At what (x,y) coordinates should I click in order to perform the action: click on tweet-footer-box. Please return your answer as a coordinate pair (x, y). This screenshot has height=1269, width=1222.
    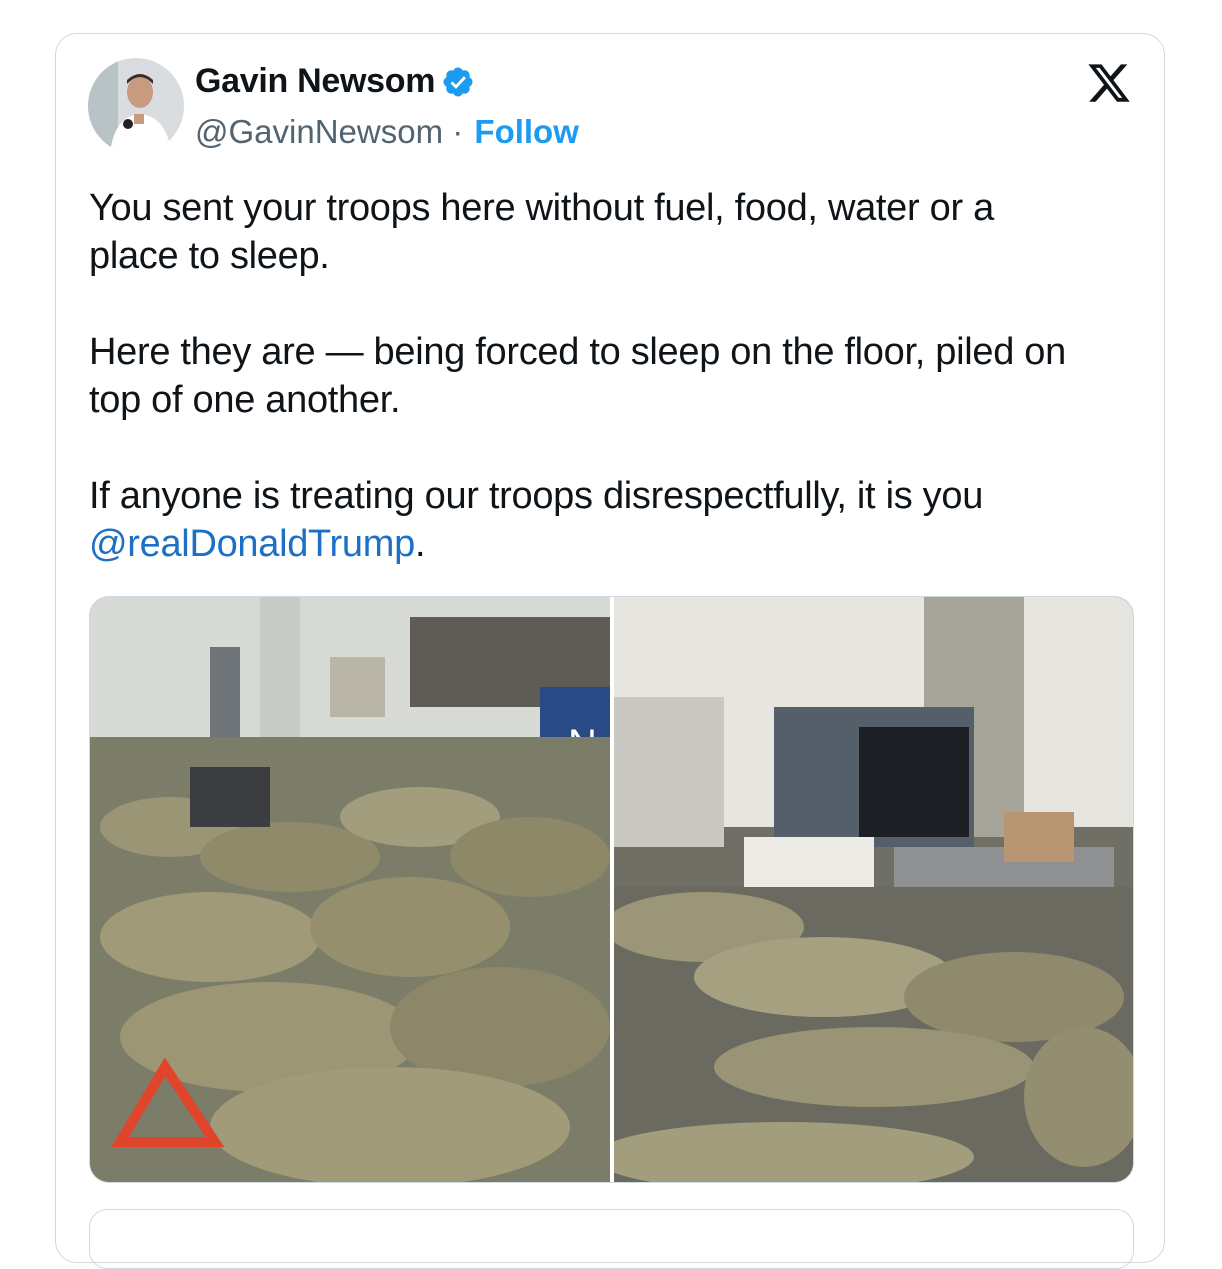
    Looking at the image, I should click on (611, 1239).